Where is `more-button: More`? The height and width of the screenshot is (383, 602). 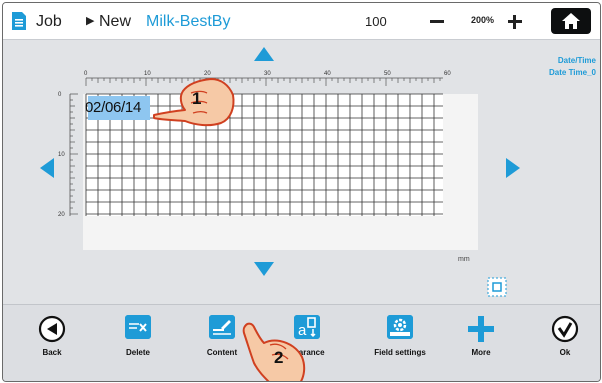 more-button: More is located at coordinates (481, 340).